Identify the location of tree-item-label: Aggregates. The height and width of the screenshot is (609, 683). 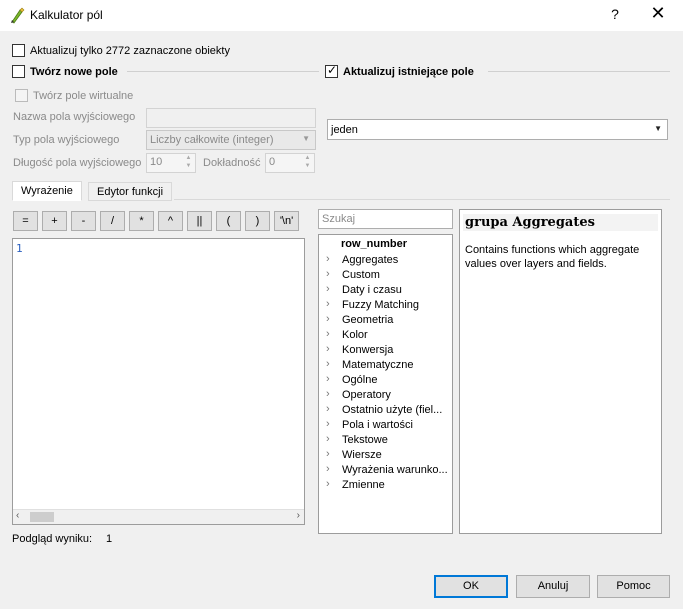
(370, 260).